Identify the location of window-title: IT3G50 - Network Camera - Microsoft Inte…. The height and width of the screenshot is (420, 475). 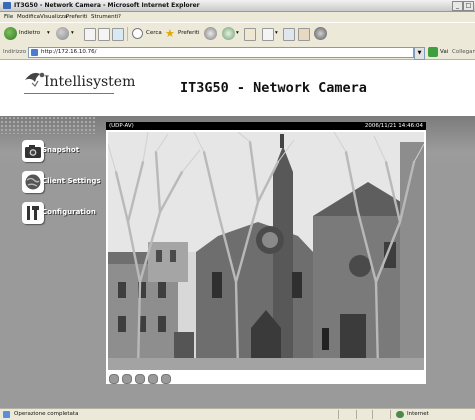
(107, 5).